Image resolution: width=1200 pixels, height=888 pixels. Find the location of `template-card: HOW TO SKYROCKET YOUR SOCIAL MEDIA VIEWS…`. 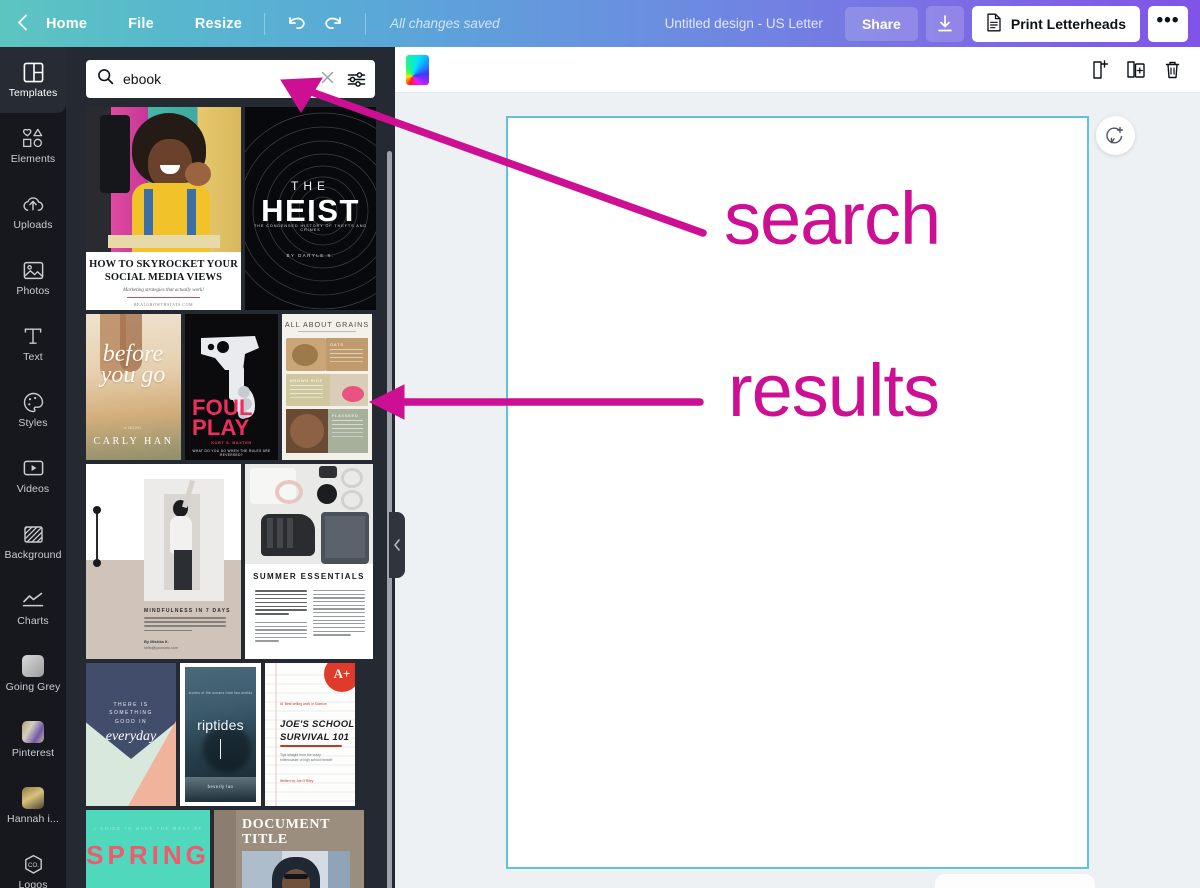

template-card: HOW TO SKYROCKET YOUR SOCIAL MEDIA VIEWS… is located at coordinates (163, 208).